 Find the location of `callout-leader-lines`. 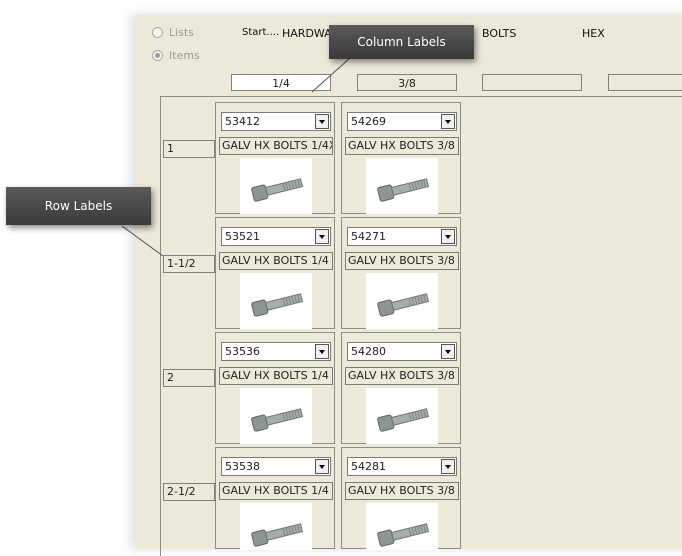

callout-leader-lines is located at coordinates (236, 157).